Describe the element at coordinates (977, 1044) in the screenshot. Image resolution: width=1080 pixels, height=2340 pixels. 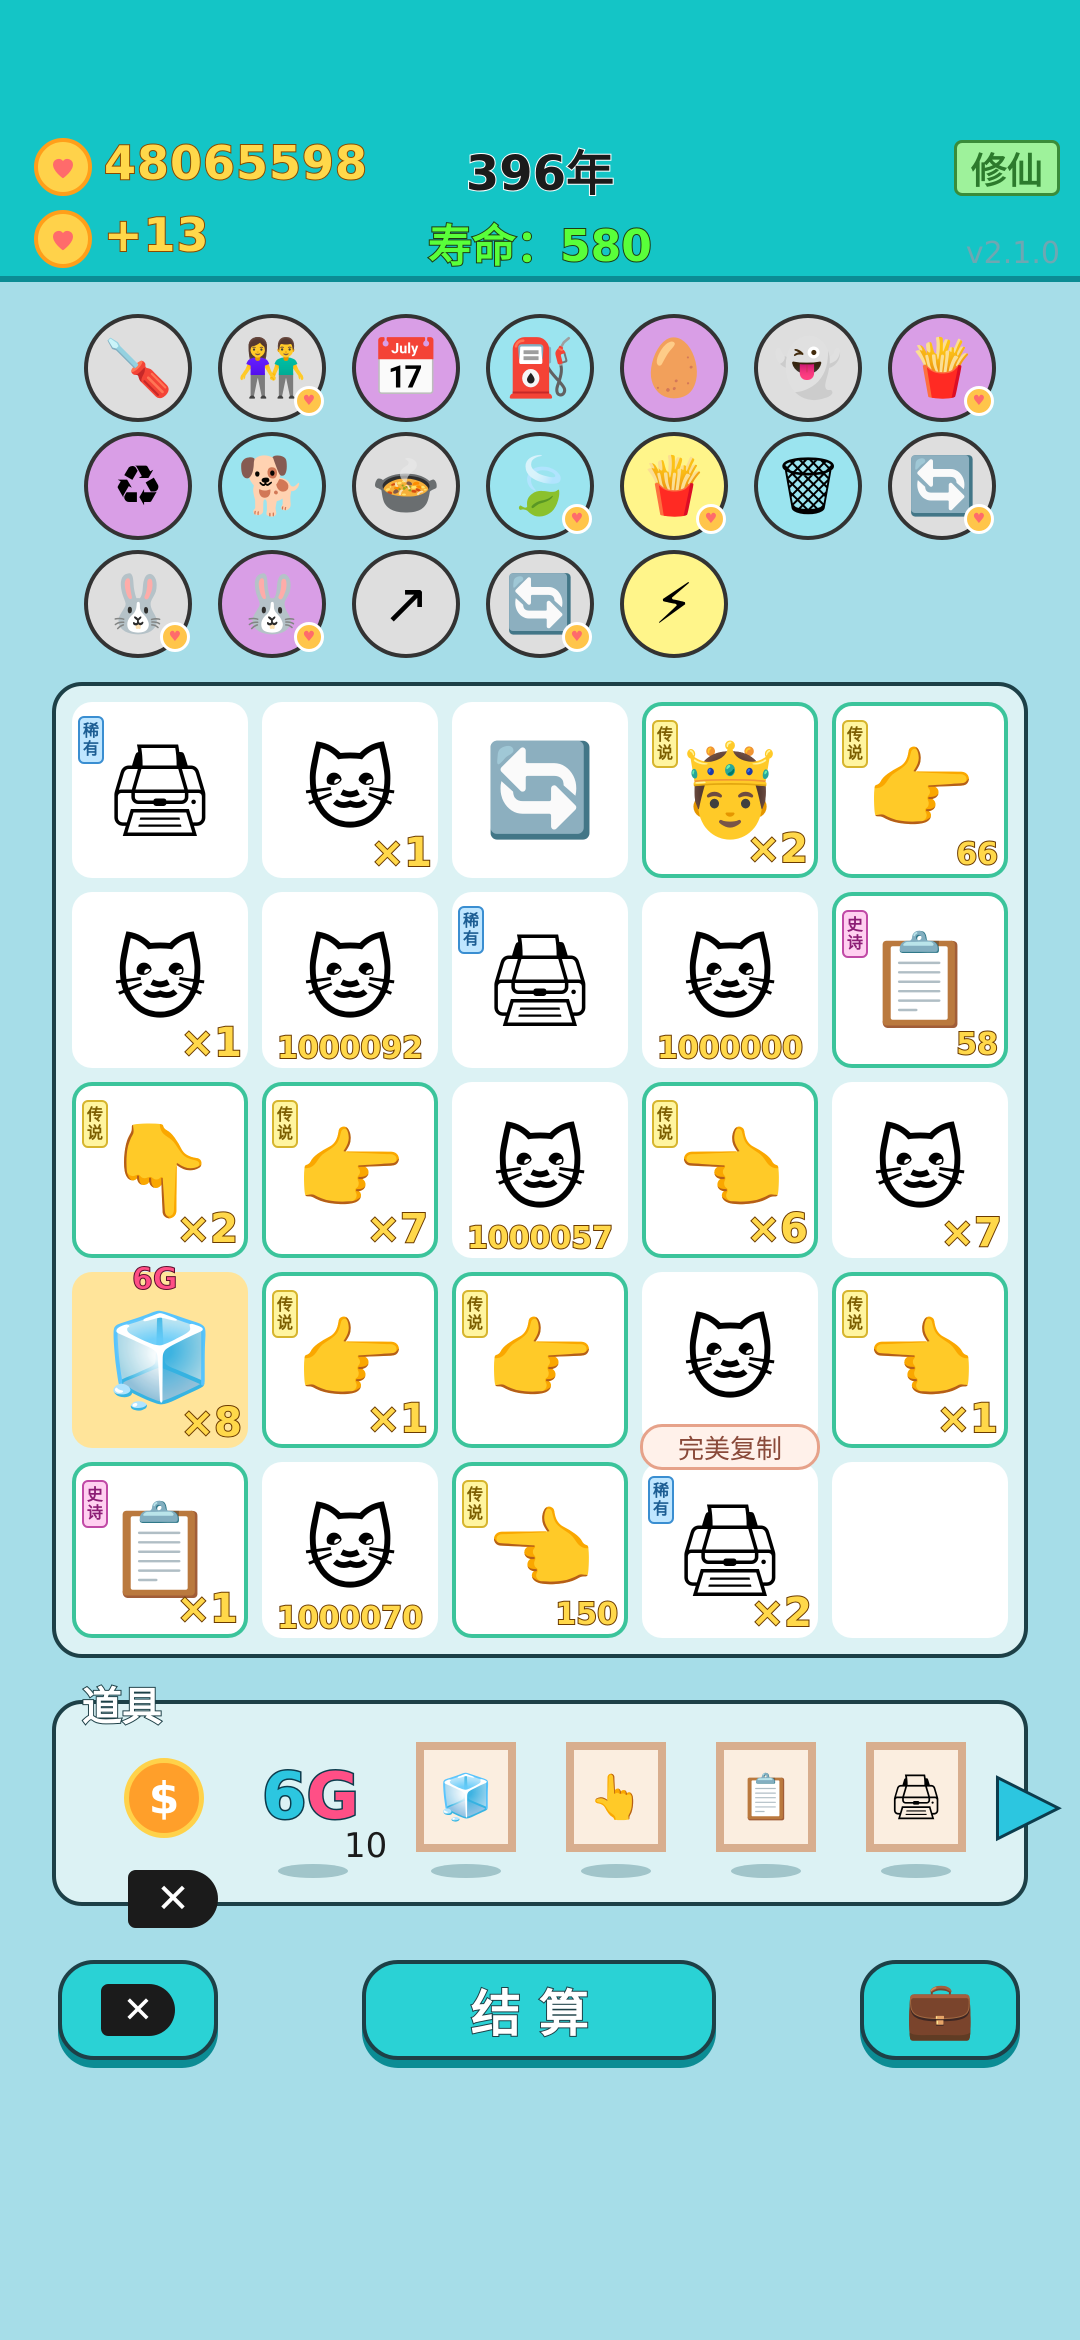
I see `cell-count: 58` at that location.